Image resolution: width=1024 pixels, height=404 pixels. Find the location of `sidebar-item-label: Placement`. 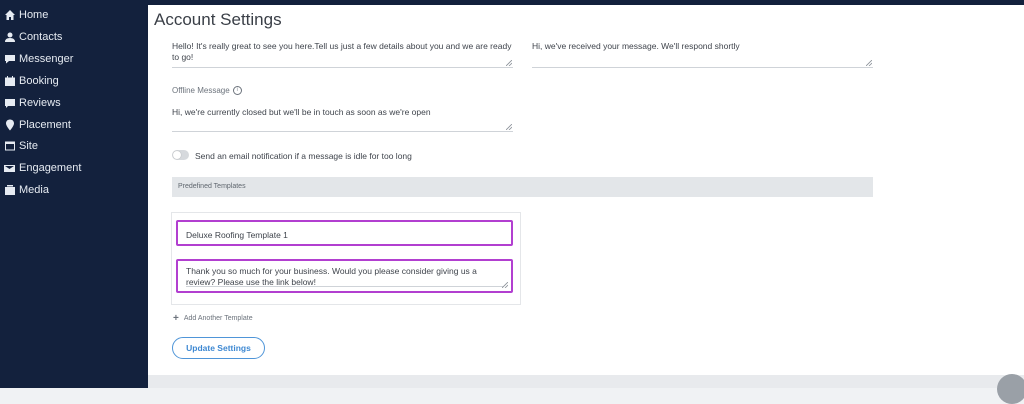

sidebar-item-label: Placement is located at coordinates (45, 125).